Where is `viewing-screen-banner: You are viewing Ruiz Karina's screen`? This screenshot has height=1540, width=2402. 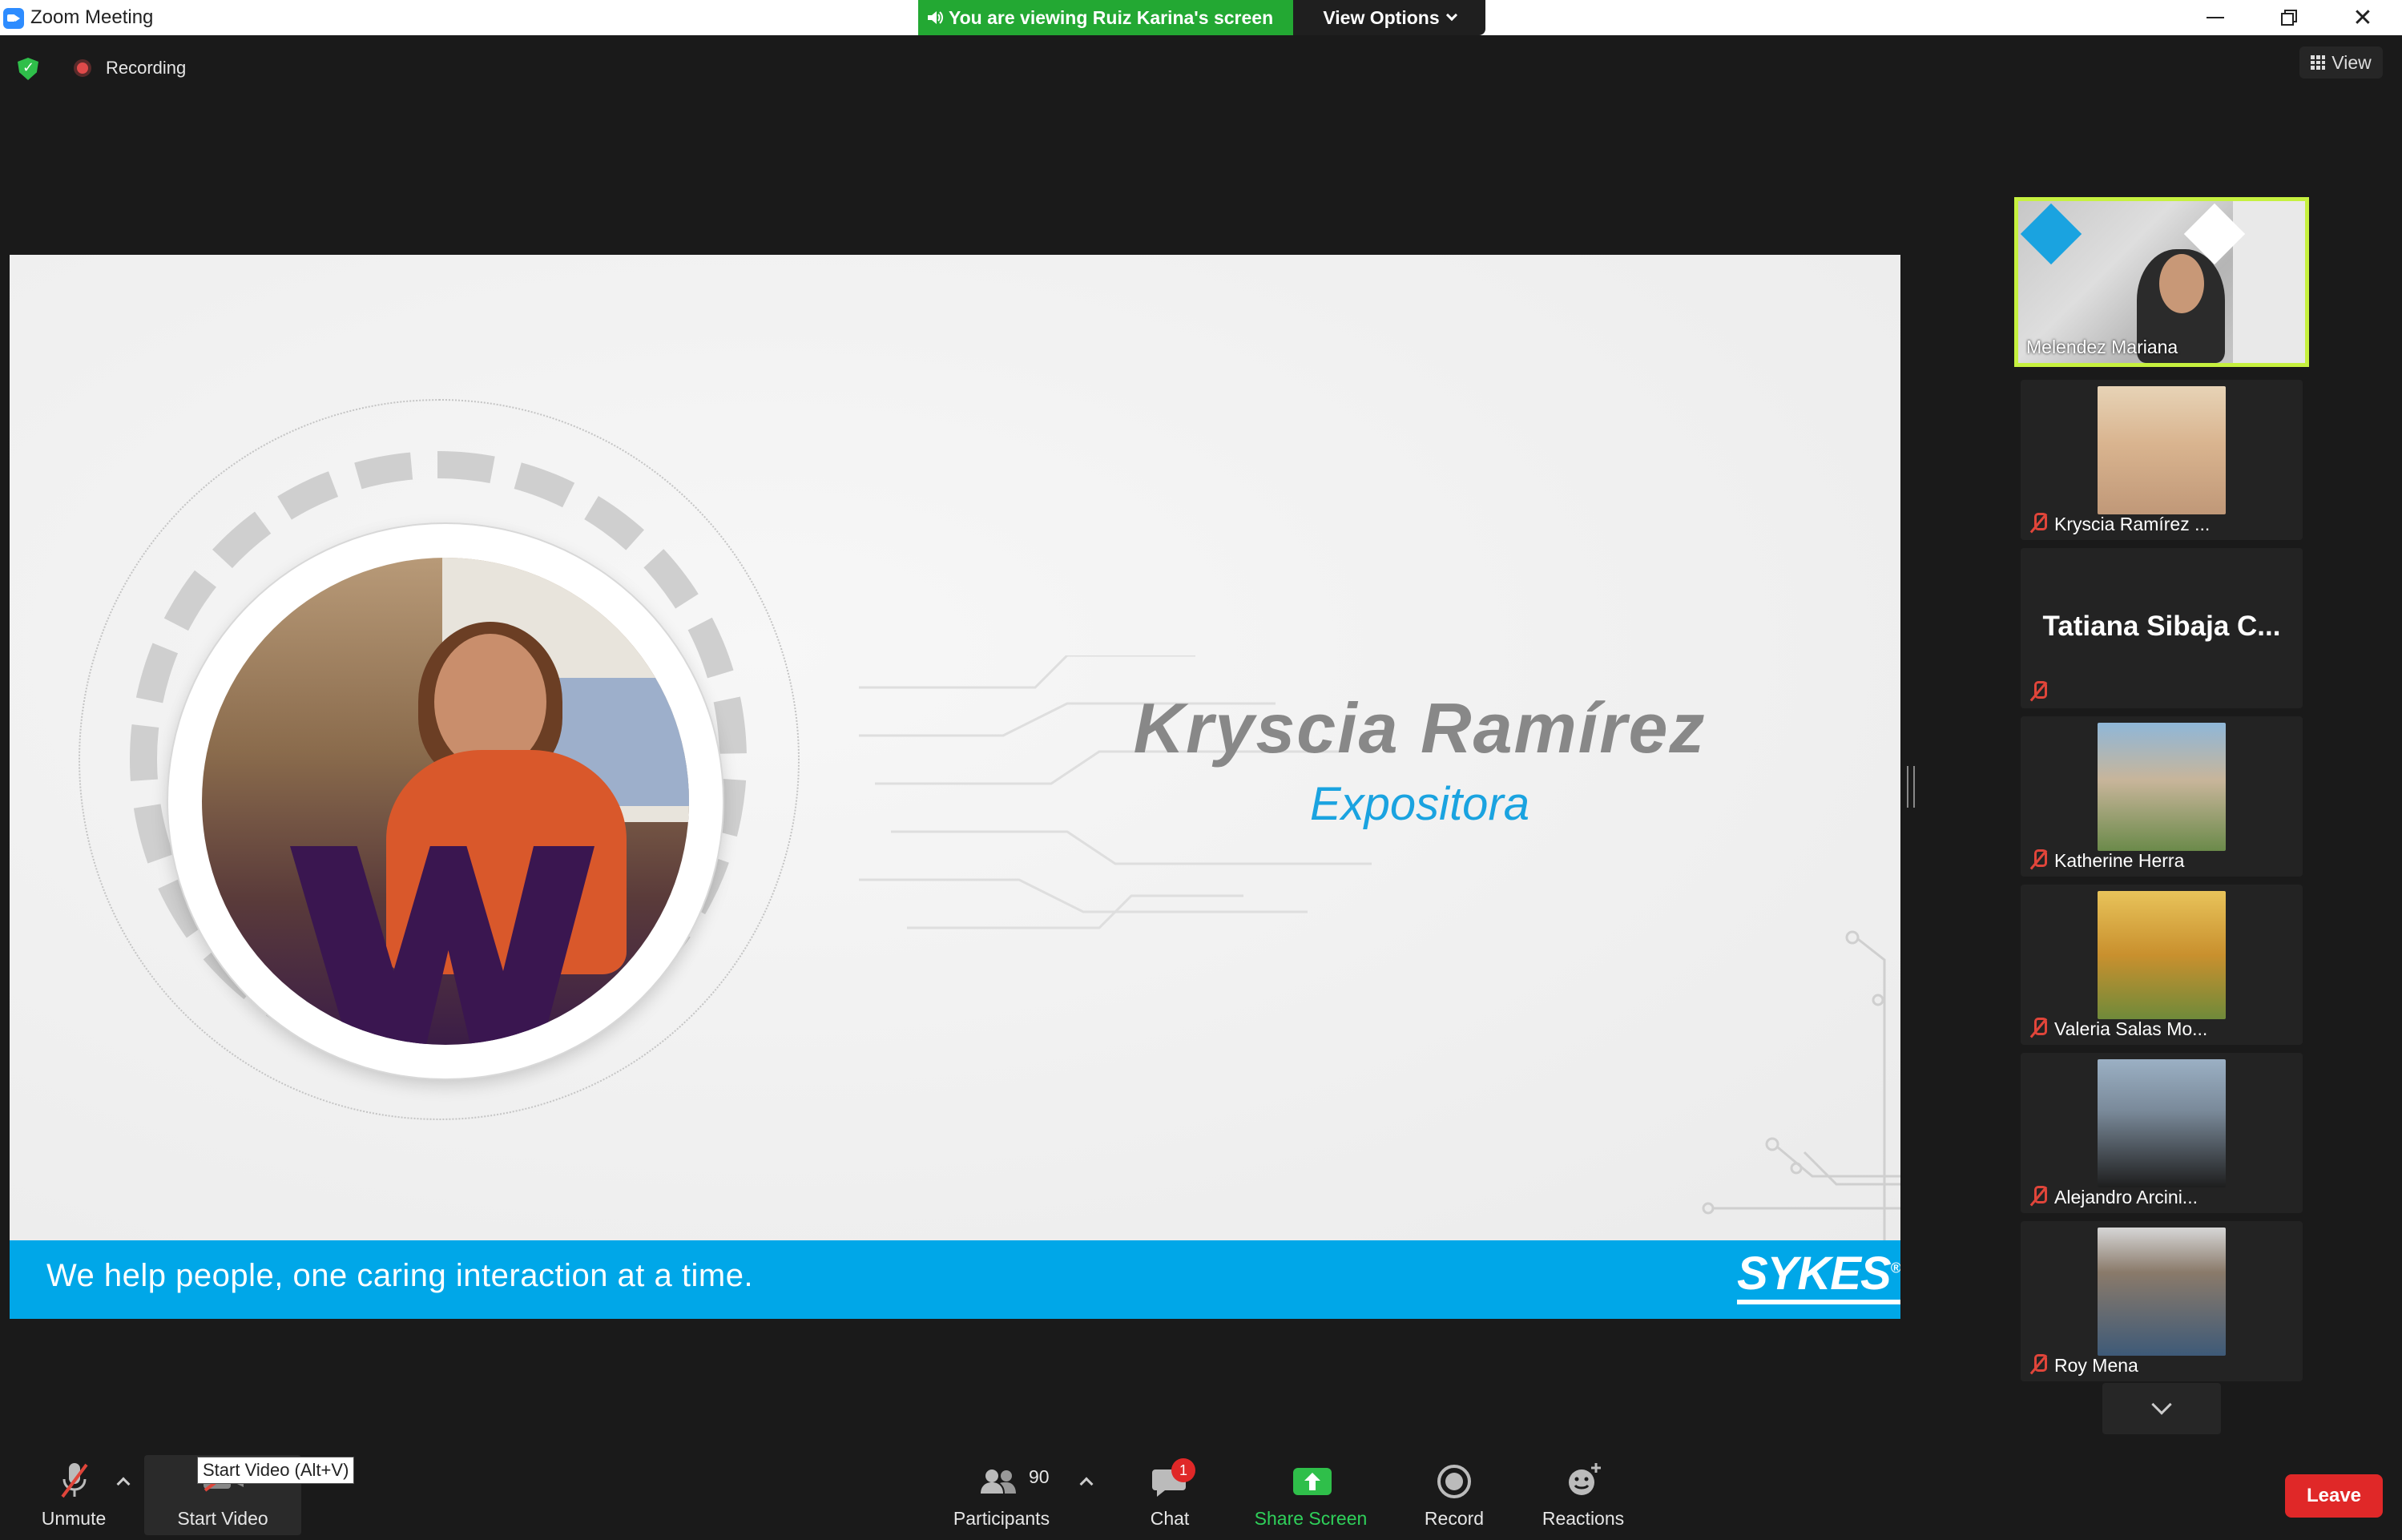
viewing-screen-banner: You are viewing Ruiz Karina's screen is located at coordinates (1105, 17).